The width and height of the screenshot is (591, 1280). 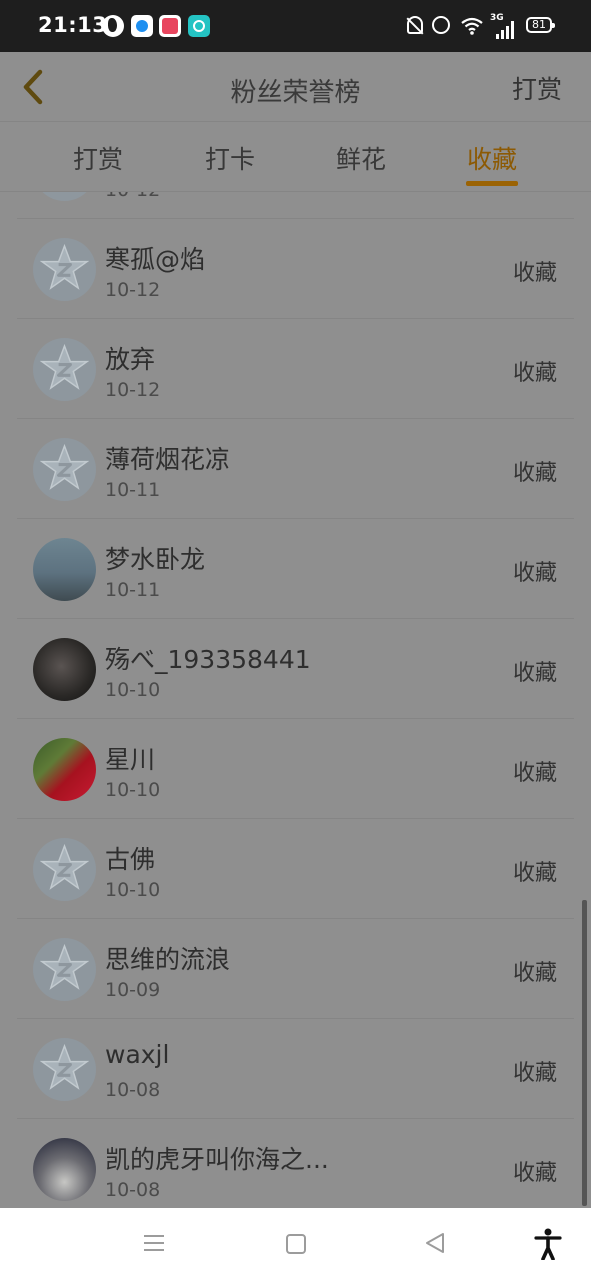 I want to click on list-item: waxjl 10-08 收藏, so click(x=295, y=1069).